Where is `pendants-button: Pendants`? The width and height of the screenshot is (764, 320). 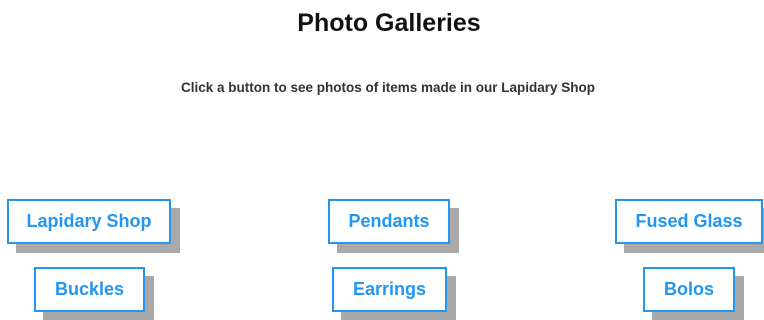 pendants-button: Pendants is located at coordinates (389, 221).